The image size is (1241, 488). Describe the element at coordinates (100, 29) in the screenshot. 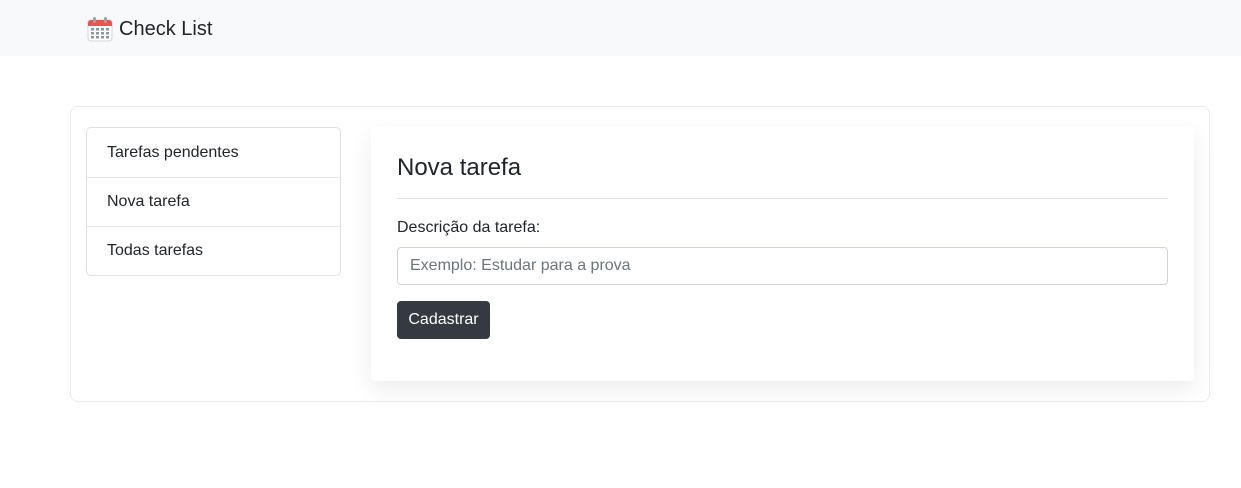

I see `calendar-icon` at that location.